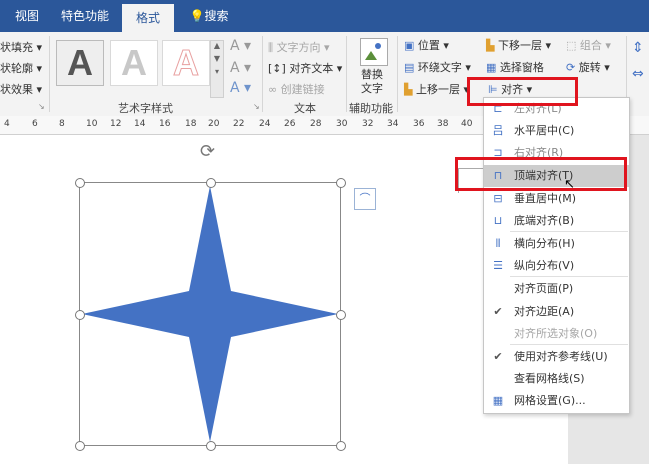 This screenshot has width=649, height=464. I want to click on distribute-horizontal-icon: ⫴, so click(498, 243).